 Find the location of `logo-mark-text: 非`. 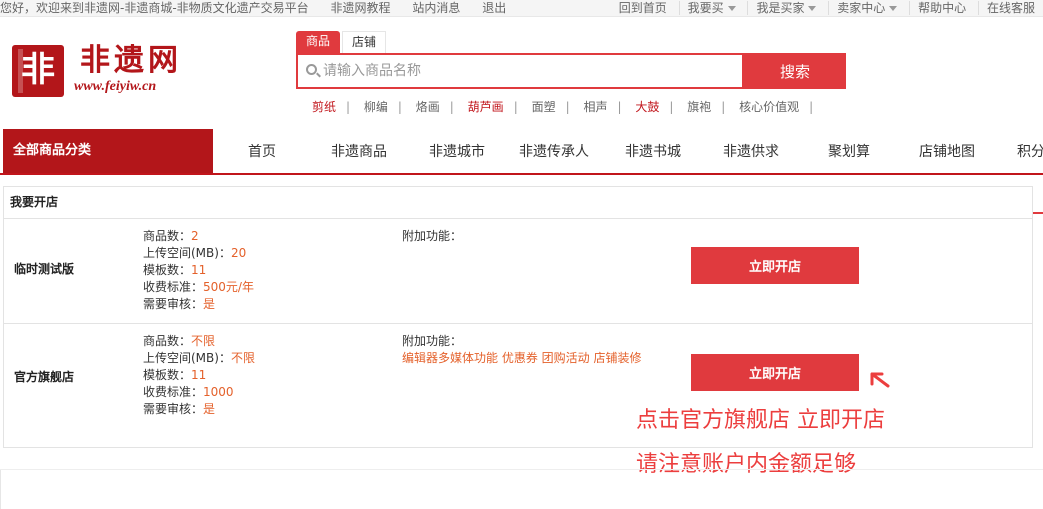

logo-mark-text: 非 is located at coordinates (38, 70).